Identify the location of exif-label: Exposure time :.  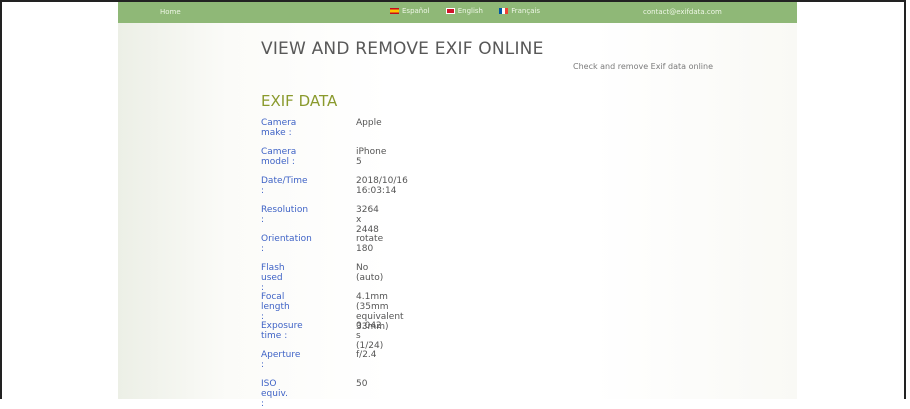
(282, 331).